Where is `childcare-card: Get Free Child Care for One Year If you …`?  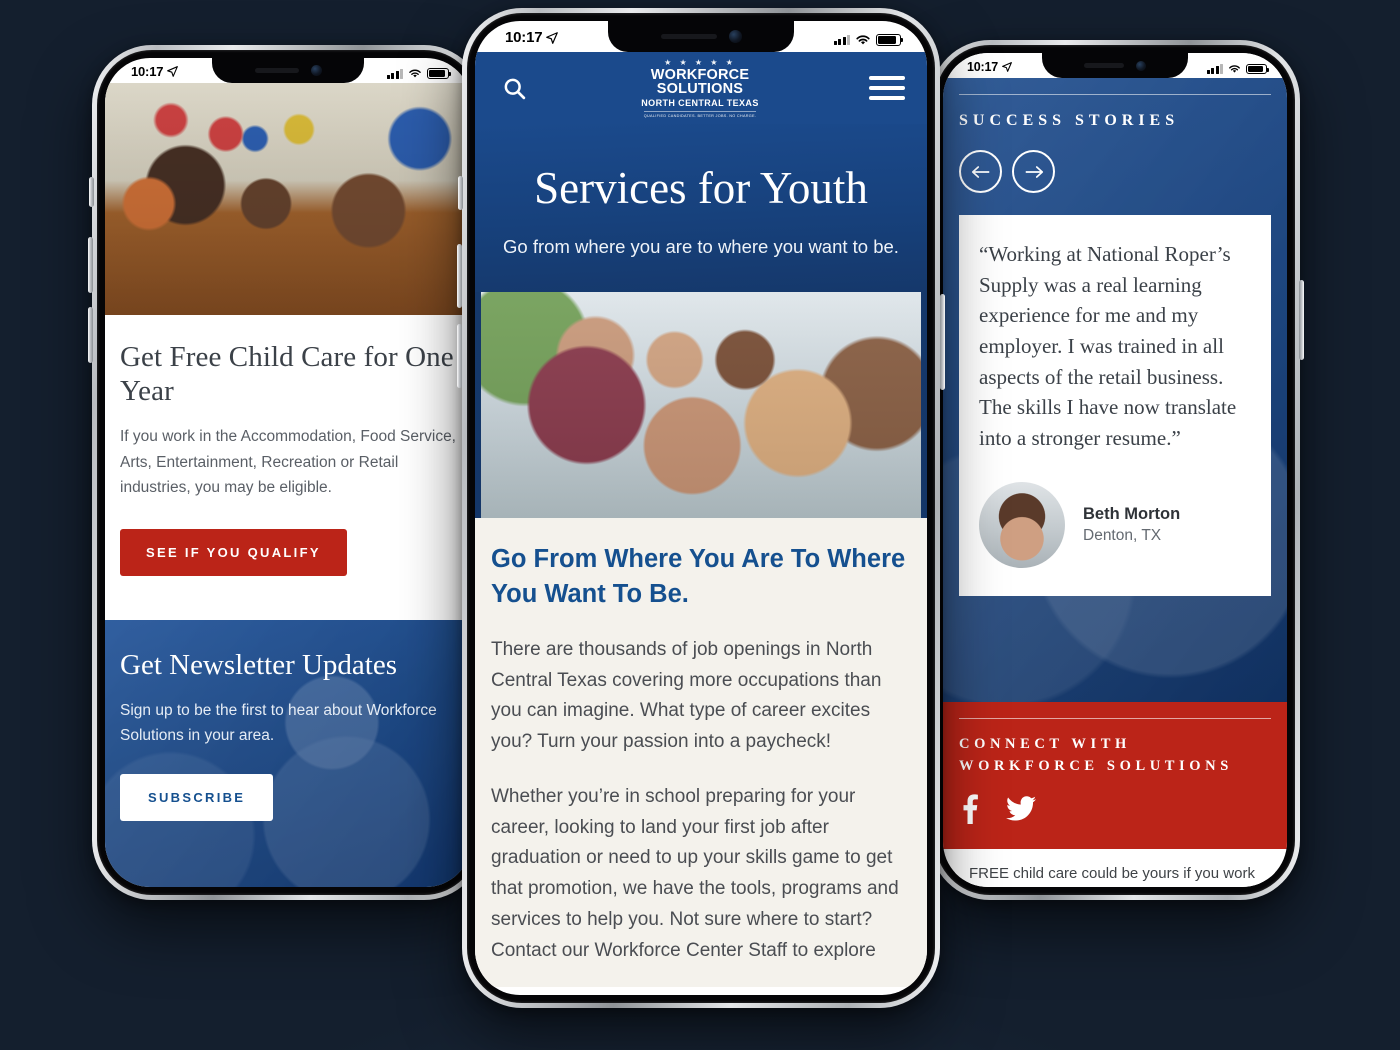
childcare-card: Get Free Child Care for One Year If you … is located at coordinates (288, 467).